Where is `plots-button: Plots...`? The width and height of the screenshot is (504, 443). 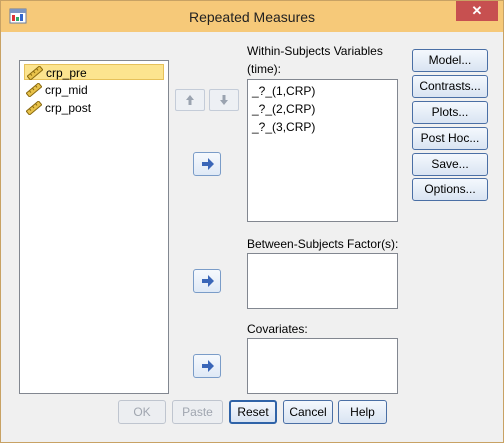
plots-button: Plots... is located at coordinates (450, 112).